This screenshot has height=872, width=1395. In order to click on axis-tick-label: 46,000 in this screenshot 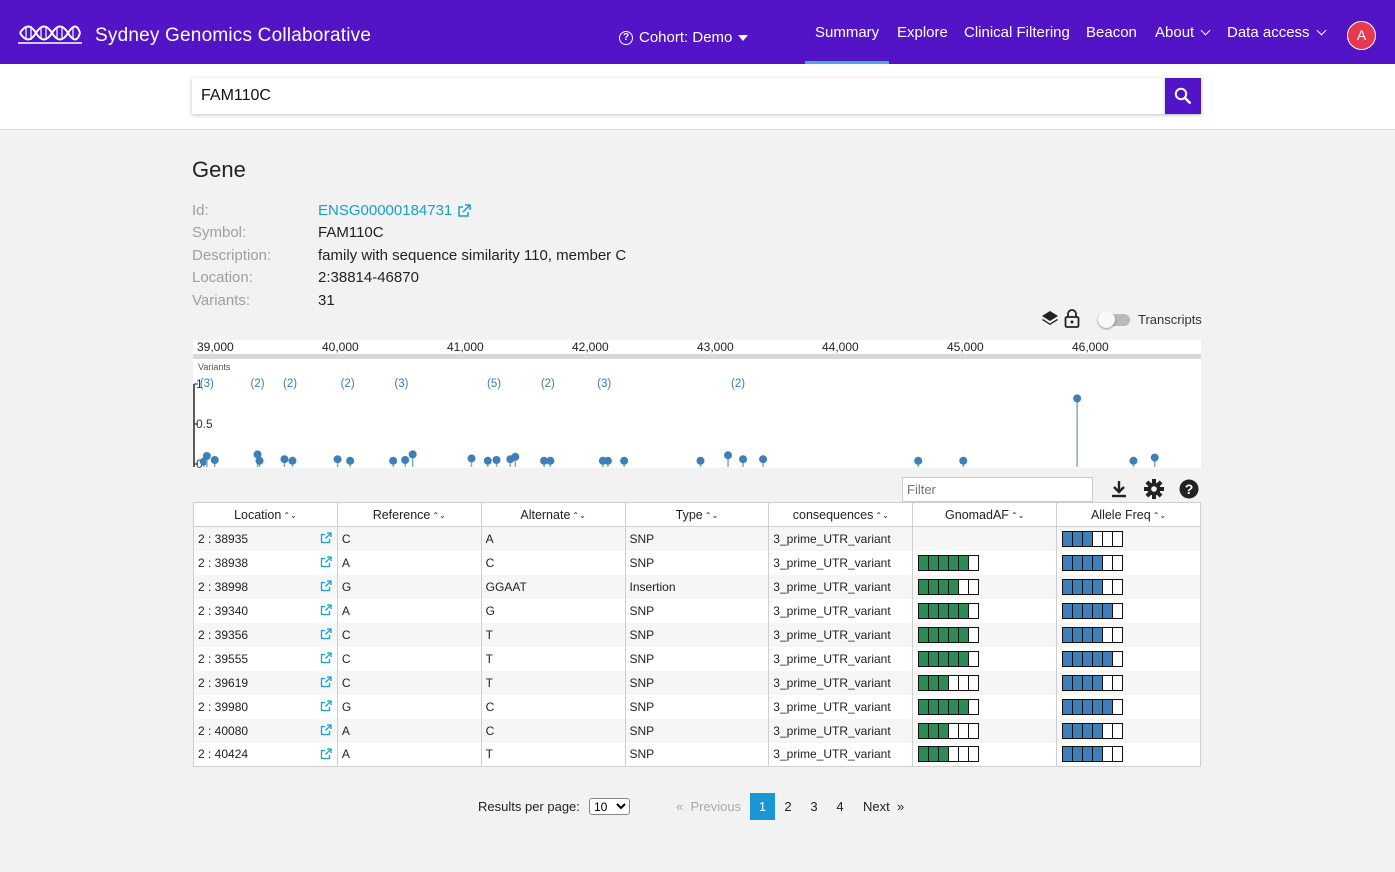, I will do `click(1090, 347)`.